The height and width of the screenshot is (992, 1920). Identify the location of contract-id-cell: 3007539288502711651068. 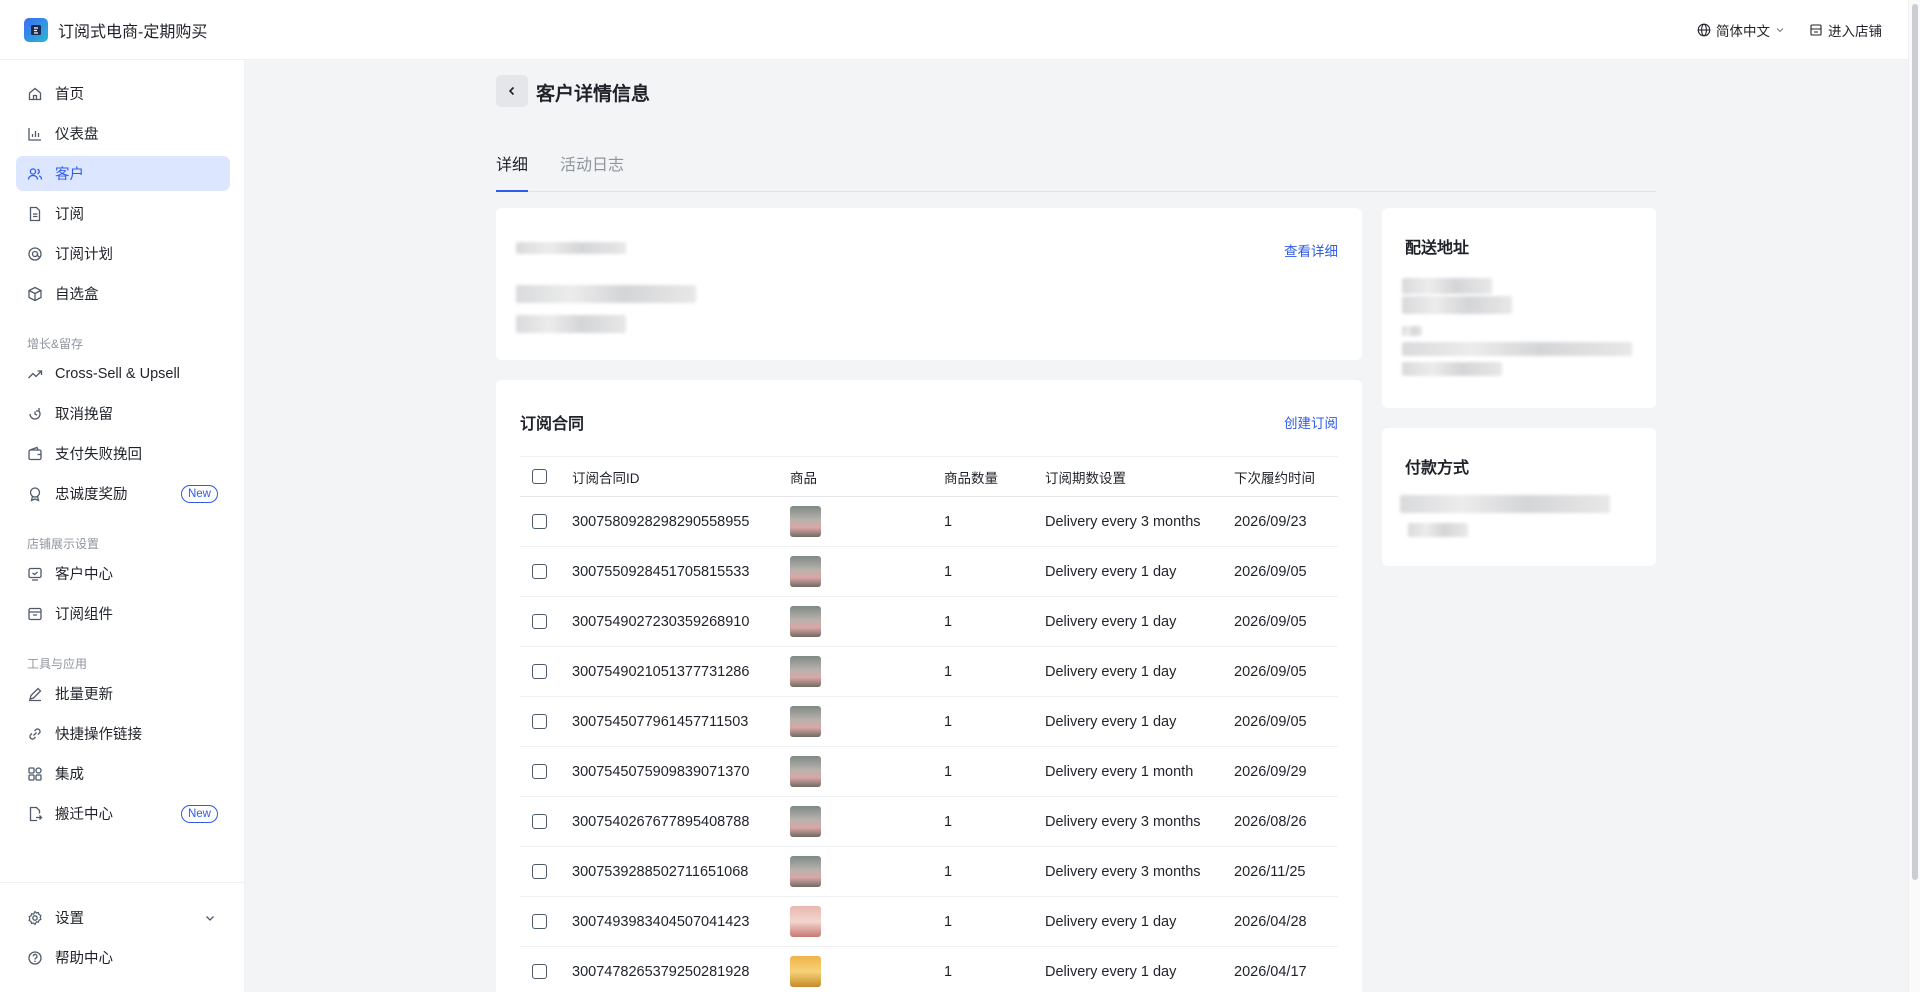
(681, 871).